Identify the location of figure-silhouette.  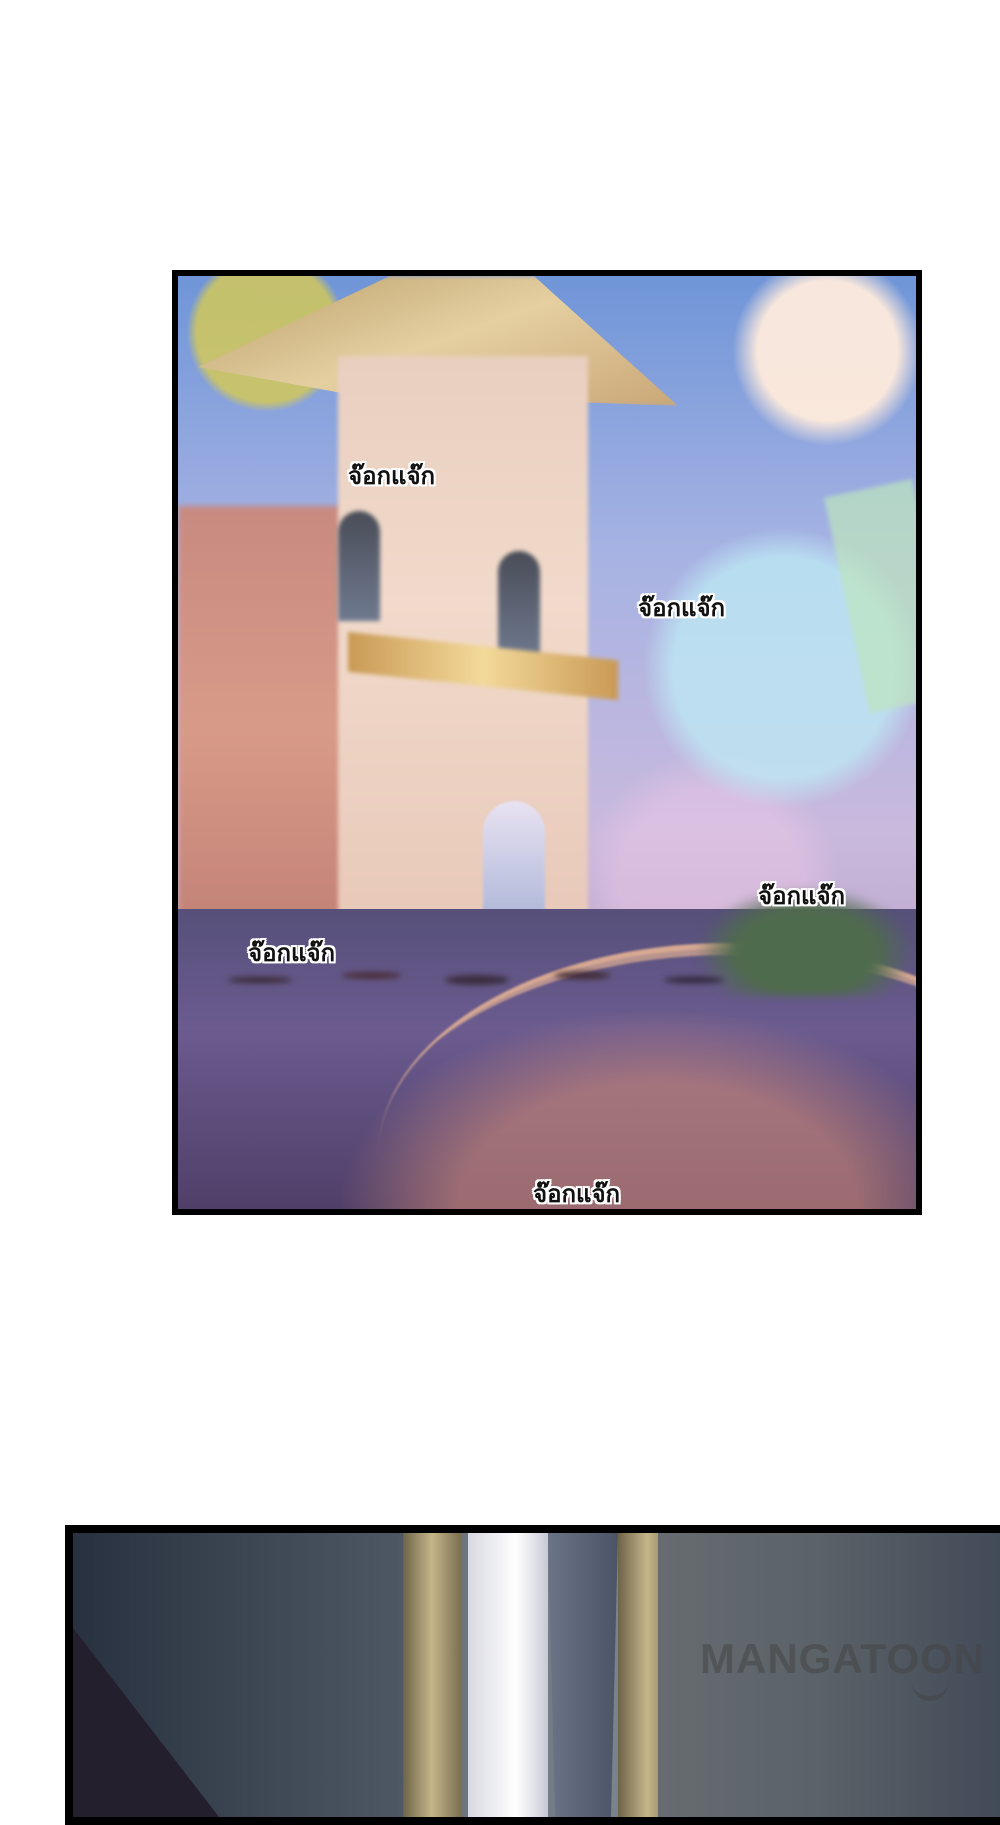
(583, 1675).